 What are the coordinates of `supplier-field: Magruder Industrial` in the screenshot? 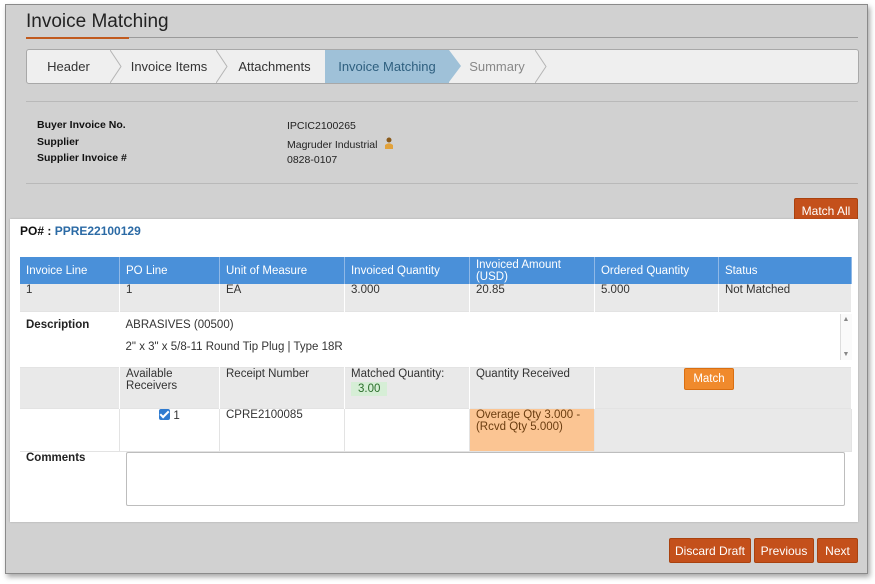 It's located at (340, 144).